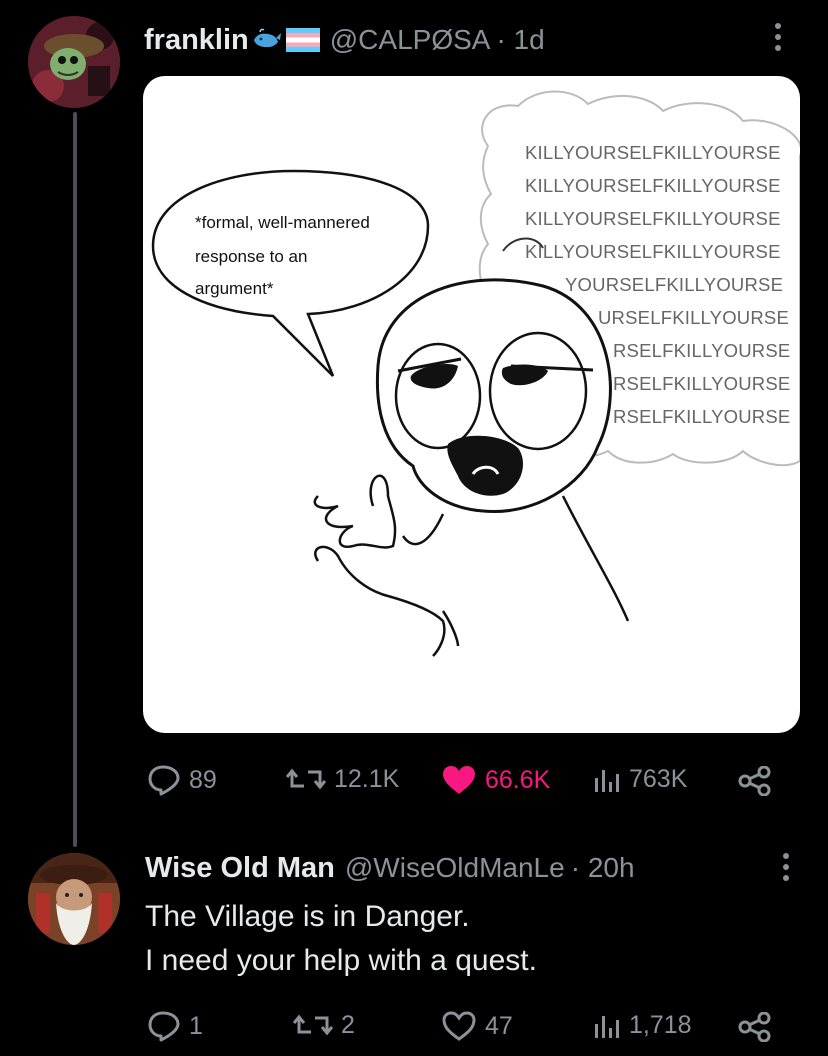  I want to click on post-action-bar: 89 12.1K 66.6K 763K, so click(414, 782).